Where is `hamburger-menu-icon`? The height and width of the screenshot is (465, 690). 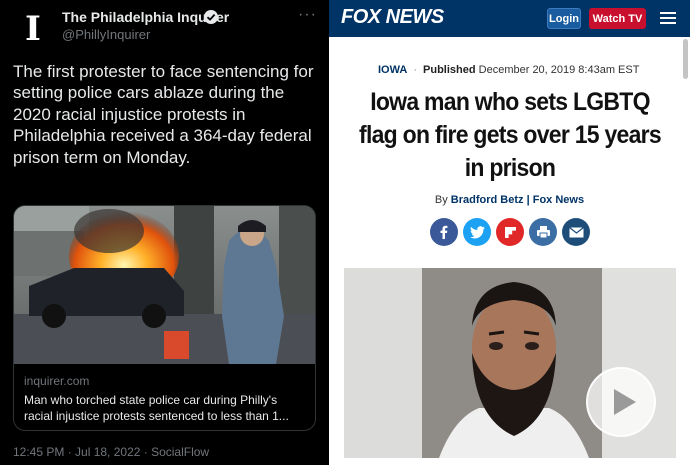 hamburger-menu-icon is located at coordinates (668, 18).